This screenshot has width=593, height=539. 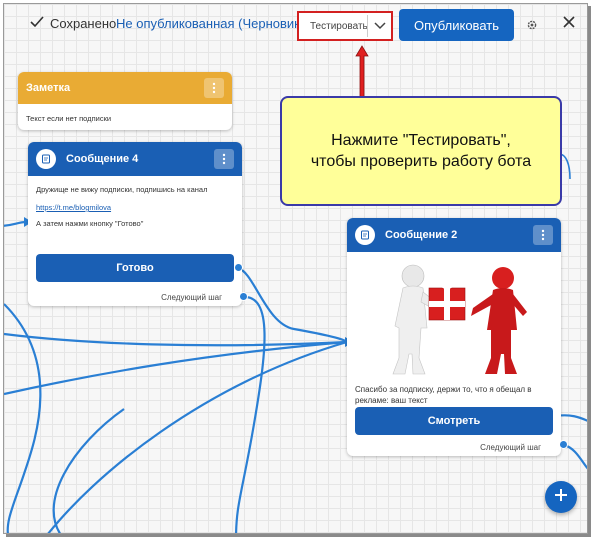 I want to click on message-4-link: https://t.me/blogmilova, so click(x=135, y=203).